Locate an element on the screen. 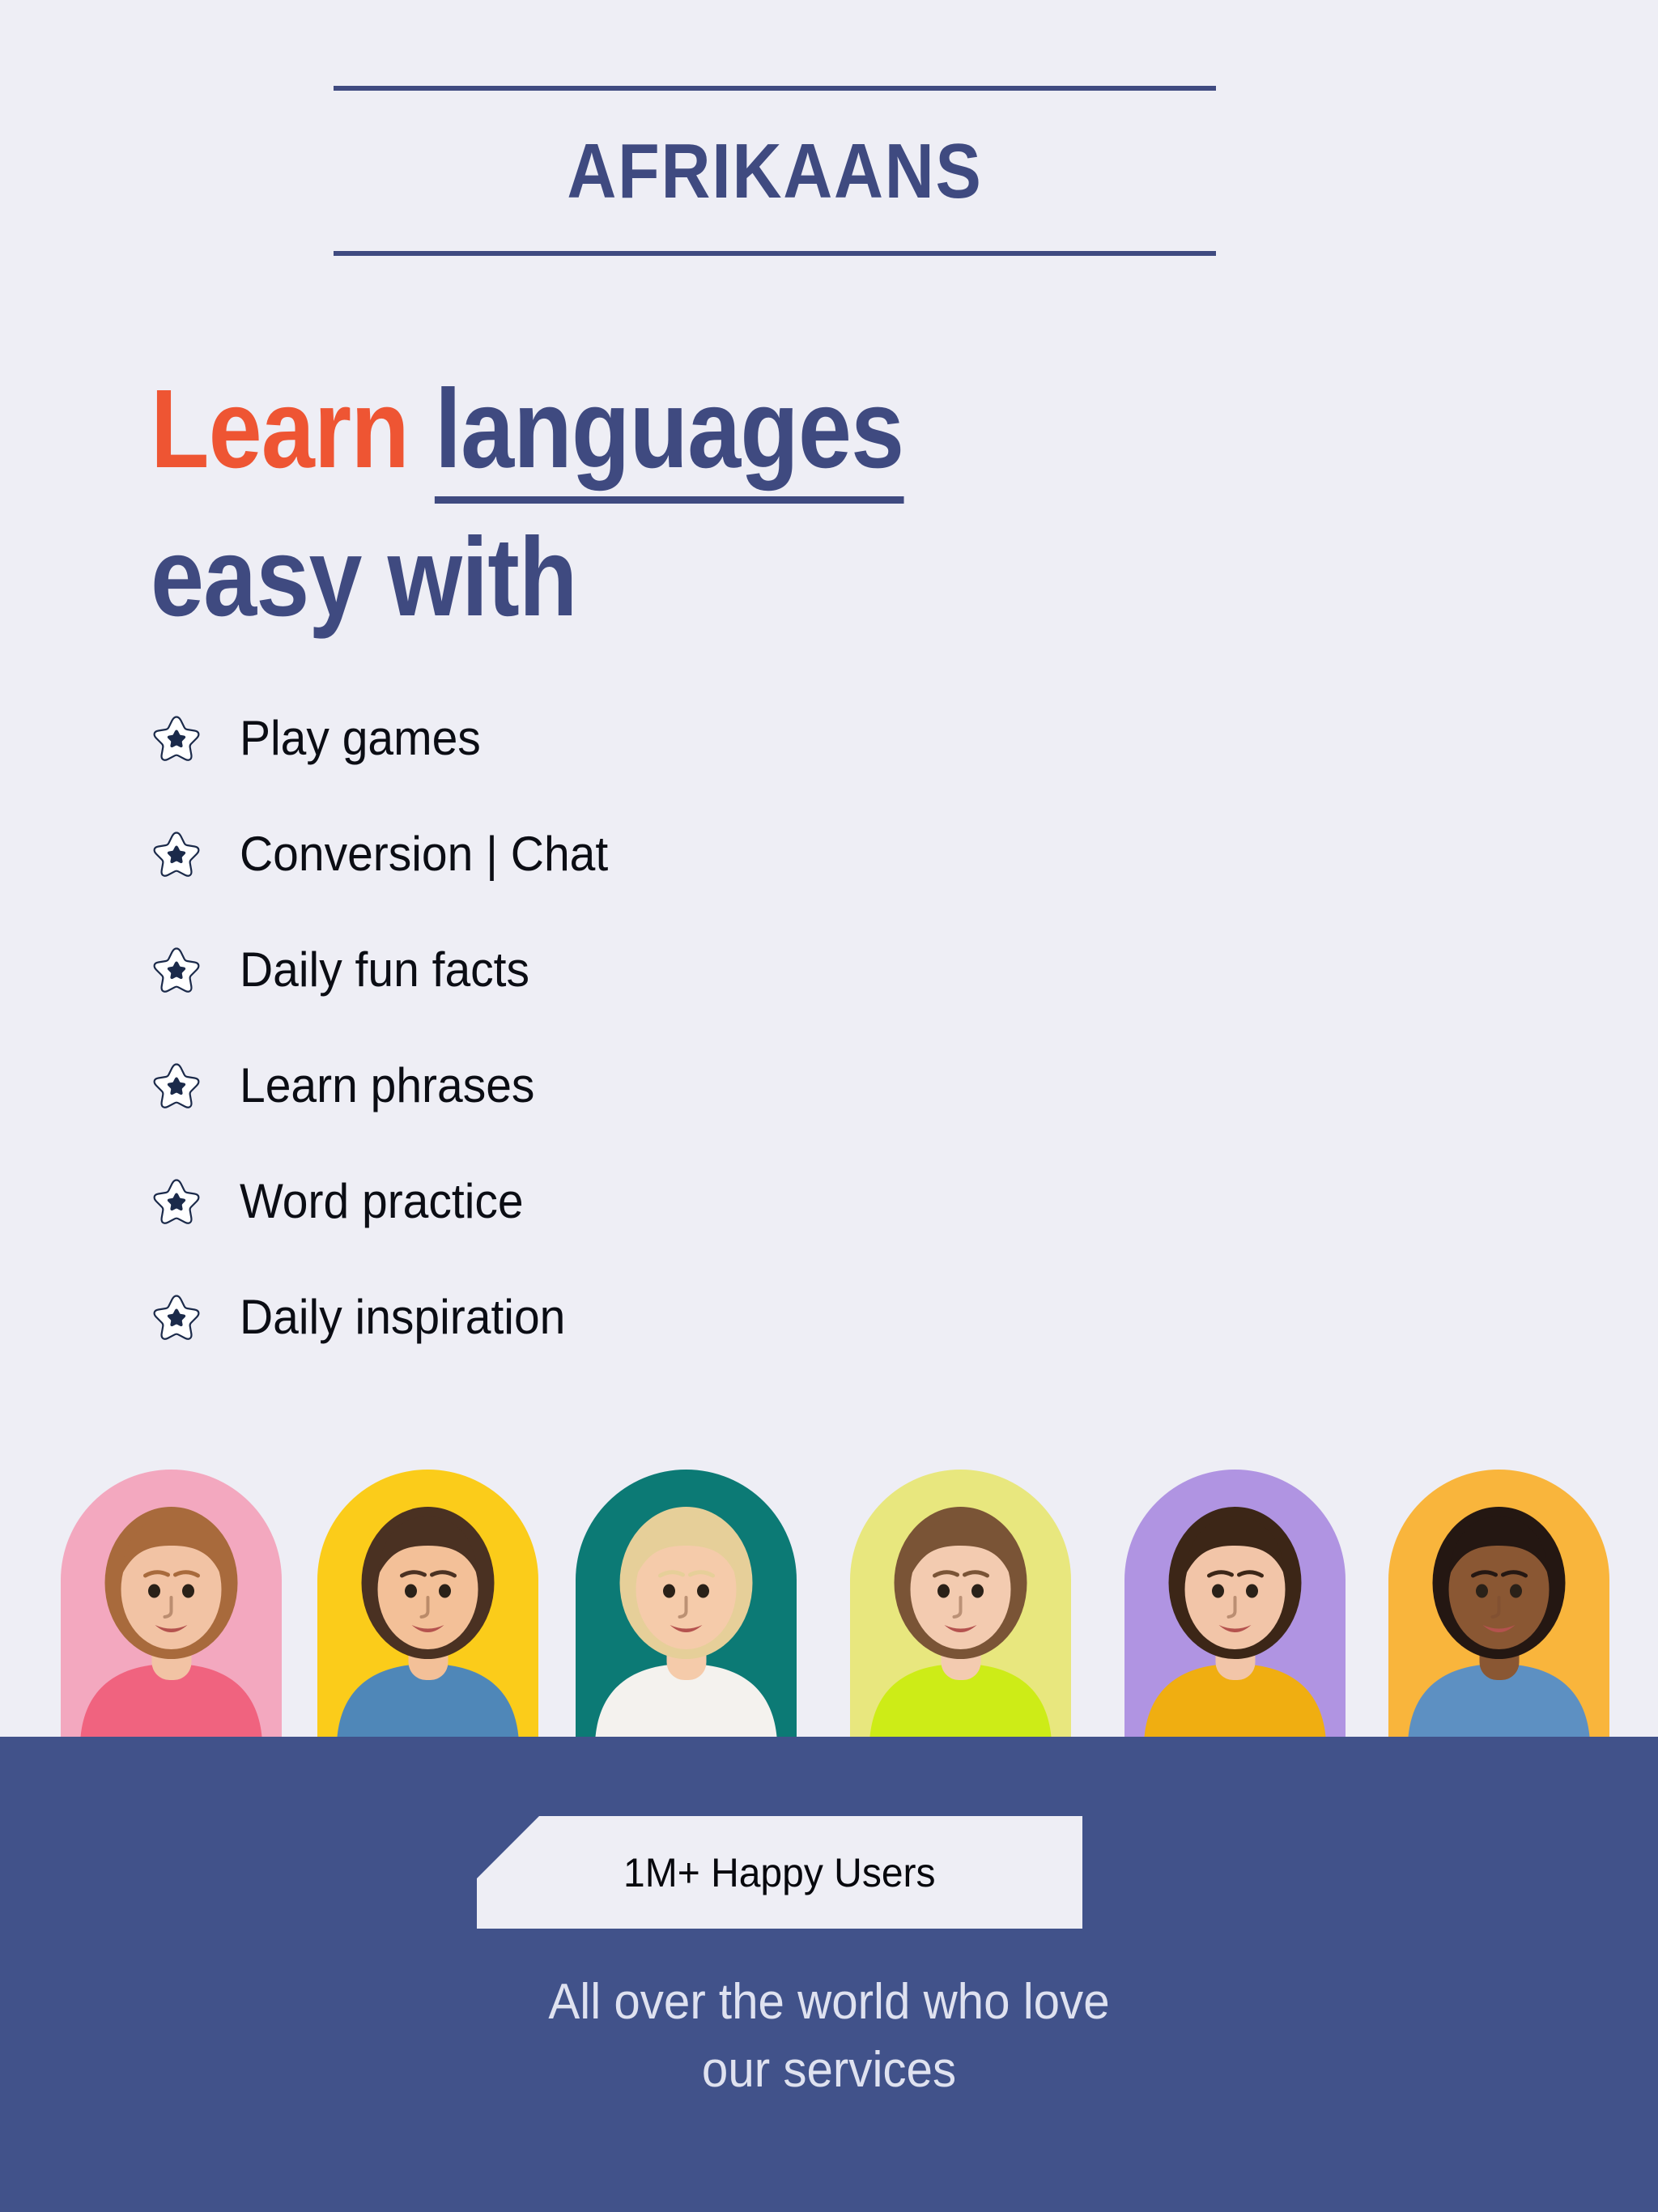 The image size is (1658, 2212). avatar-braided-woman is located at coordinates (960, 1604).